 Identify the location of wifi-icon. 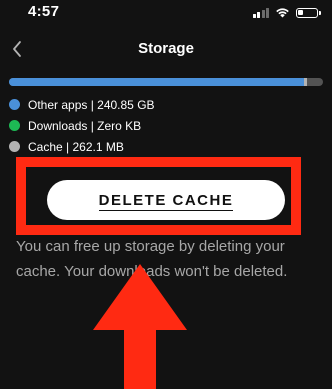
(282, 13).